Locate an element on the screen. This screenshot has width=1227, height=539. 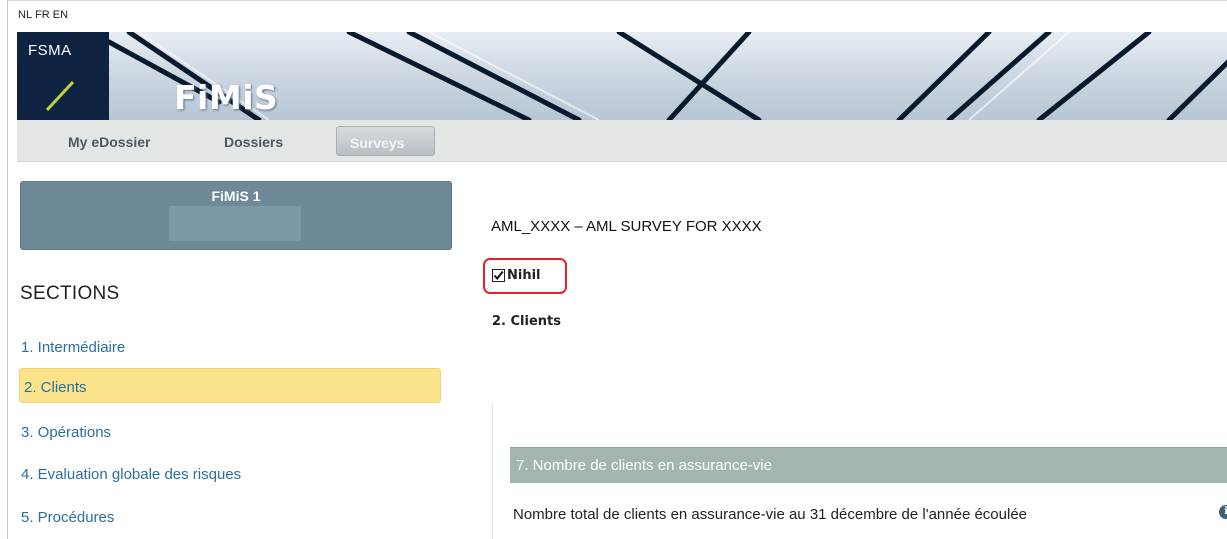
nihil-checkbox: Nihil is located at coordinates (525, 276).